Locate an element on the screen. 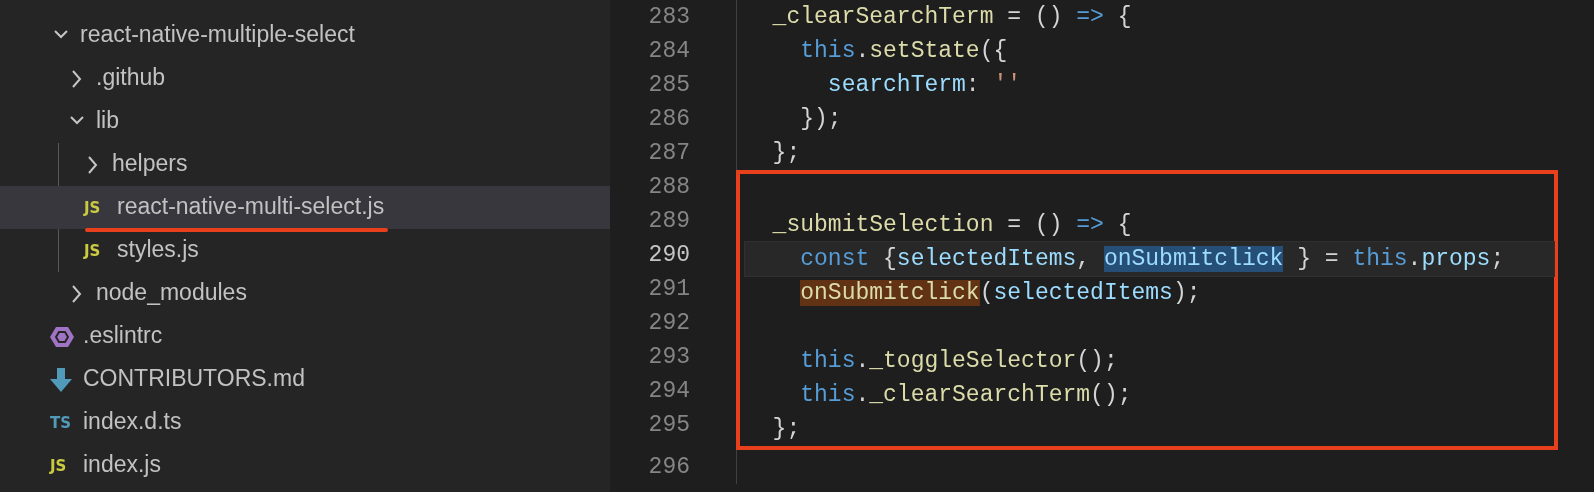  folder-item: lib is located at coordinates (305, 121).